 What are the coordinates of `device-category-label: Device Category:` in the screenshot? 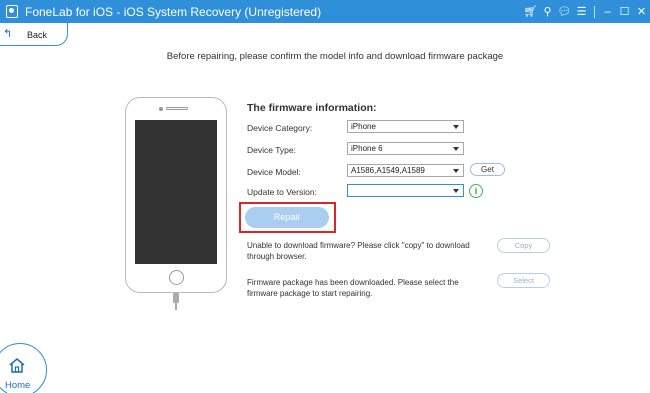 It's located at (280, 128).